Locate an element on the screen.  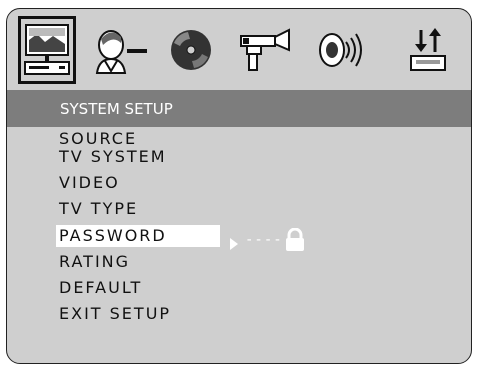
menu-item-video: VIDEO is located at coordinates (138, 183).